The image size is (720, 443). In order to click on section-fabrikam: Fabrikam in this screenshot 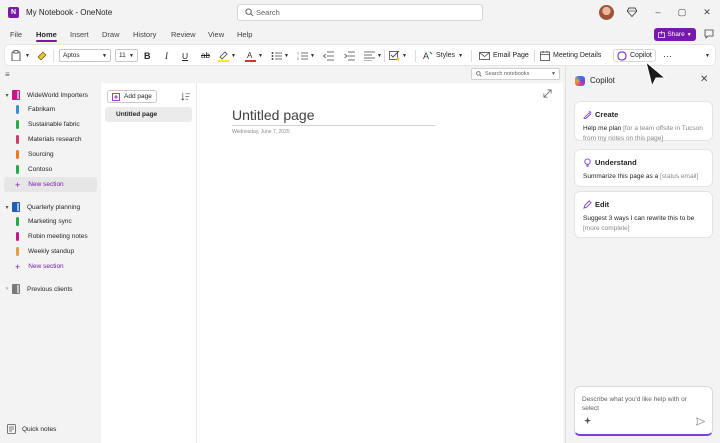, I will do `click(50, 109)`.